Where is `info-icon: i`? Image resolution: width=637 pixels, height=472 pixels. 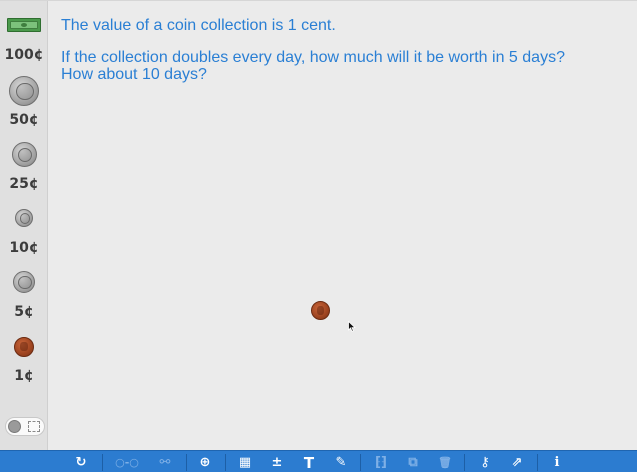
info-icon: i is located at coordinates (557, 461).